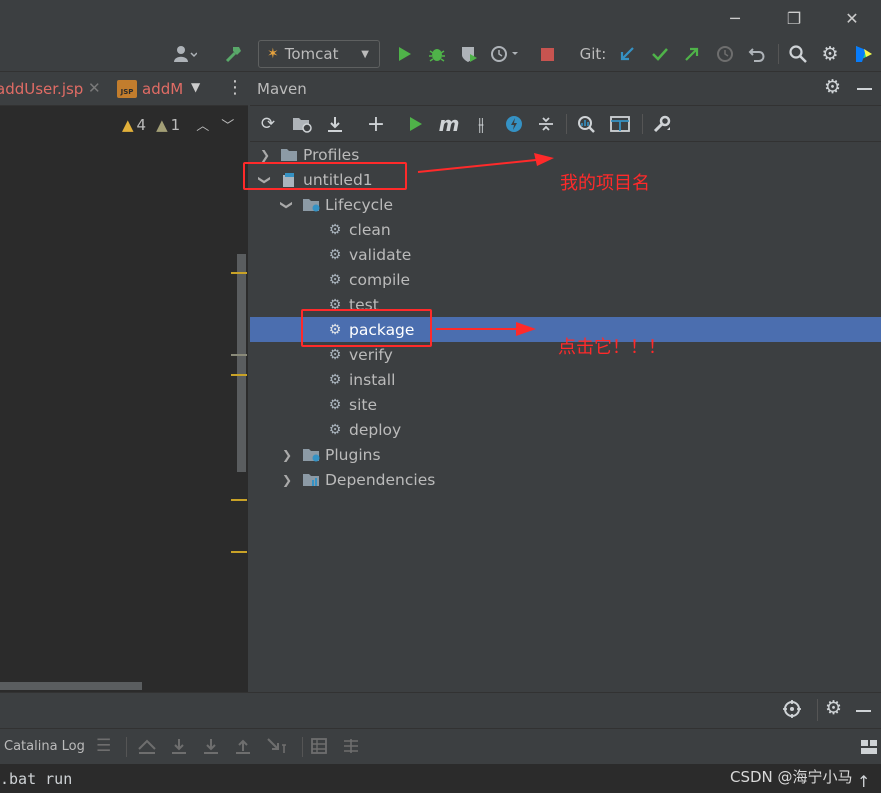 This screenshot has width=881, height=793. Describe the element at coordinates (71, 686) in the screenshot. I see `horizontal-scrollbar` at that location.